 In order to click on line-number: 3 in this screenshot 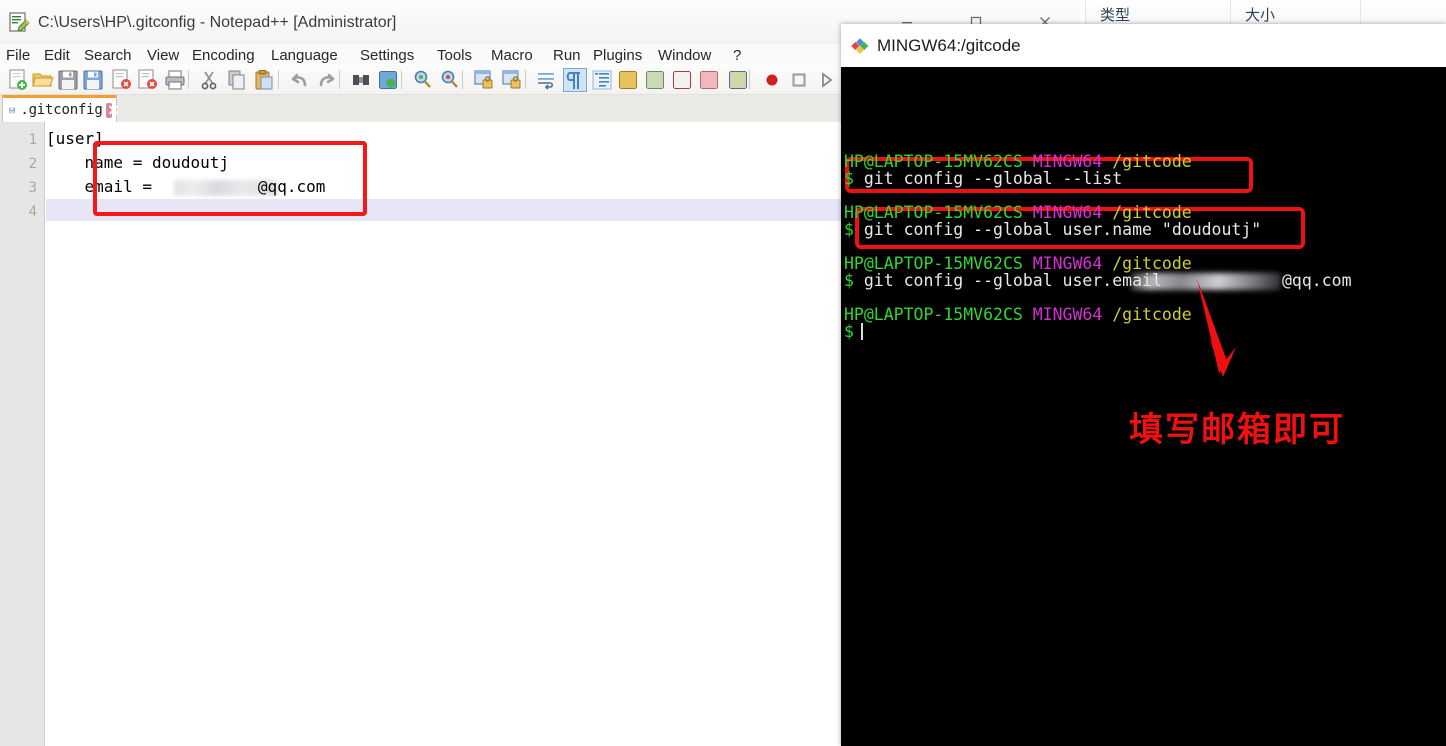, I will do `click(32, 188)`.